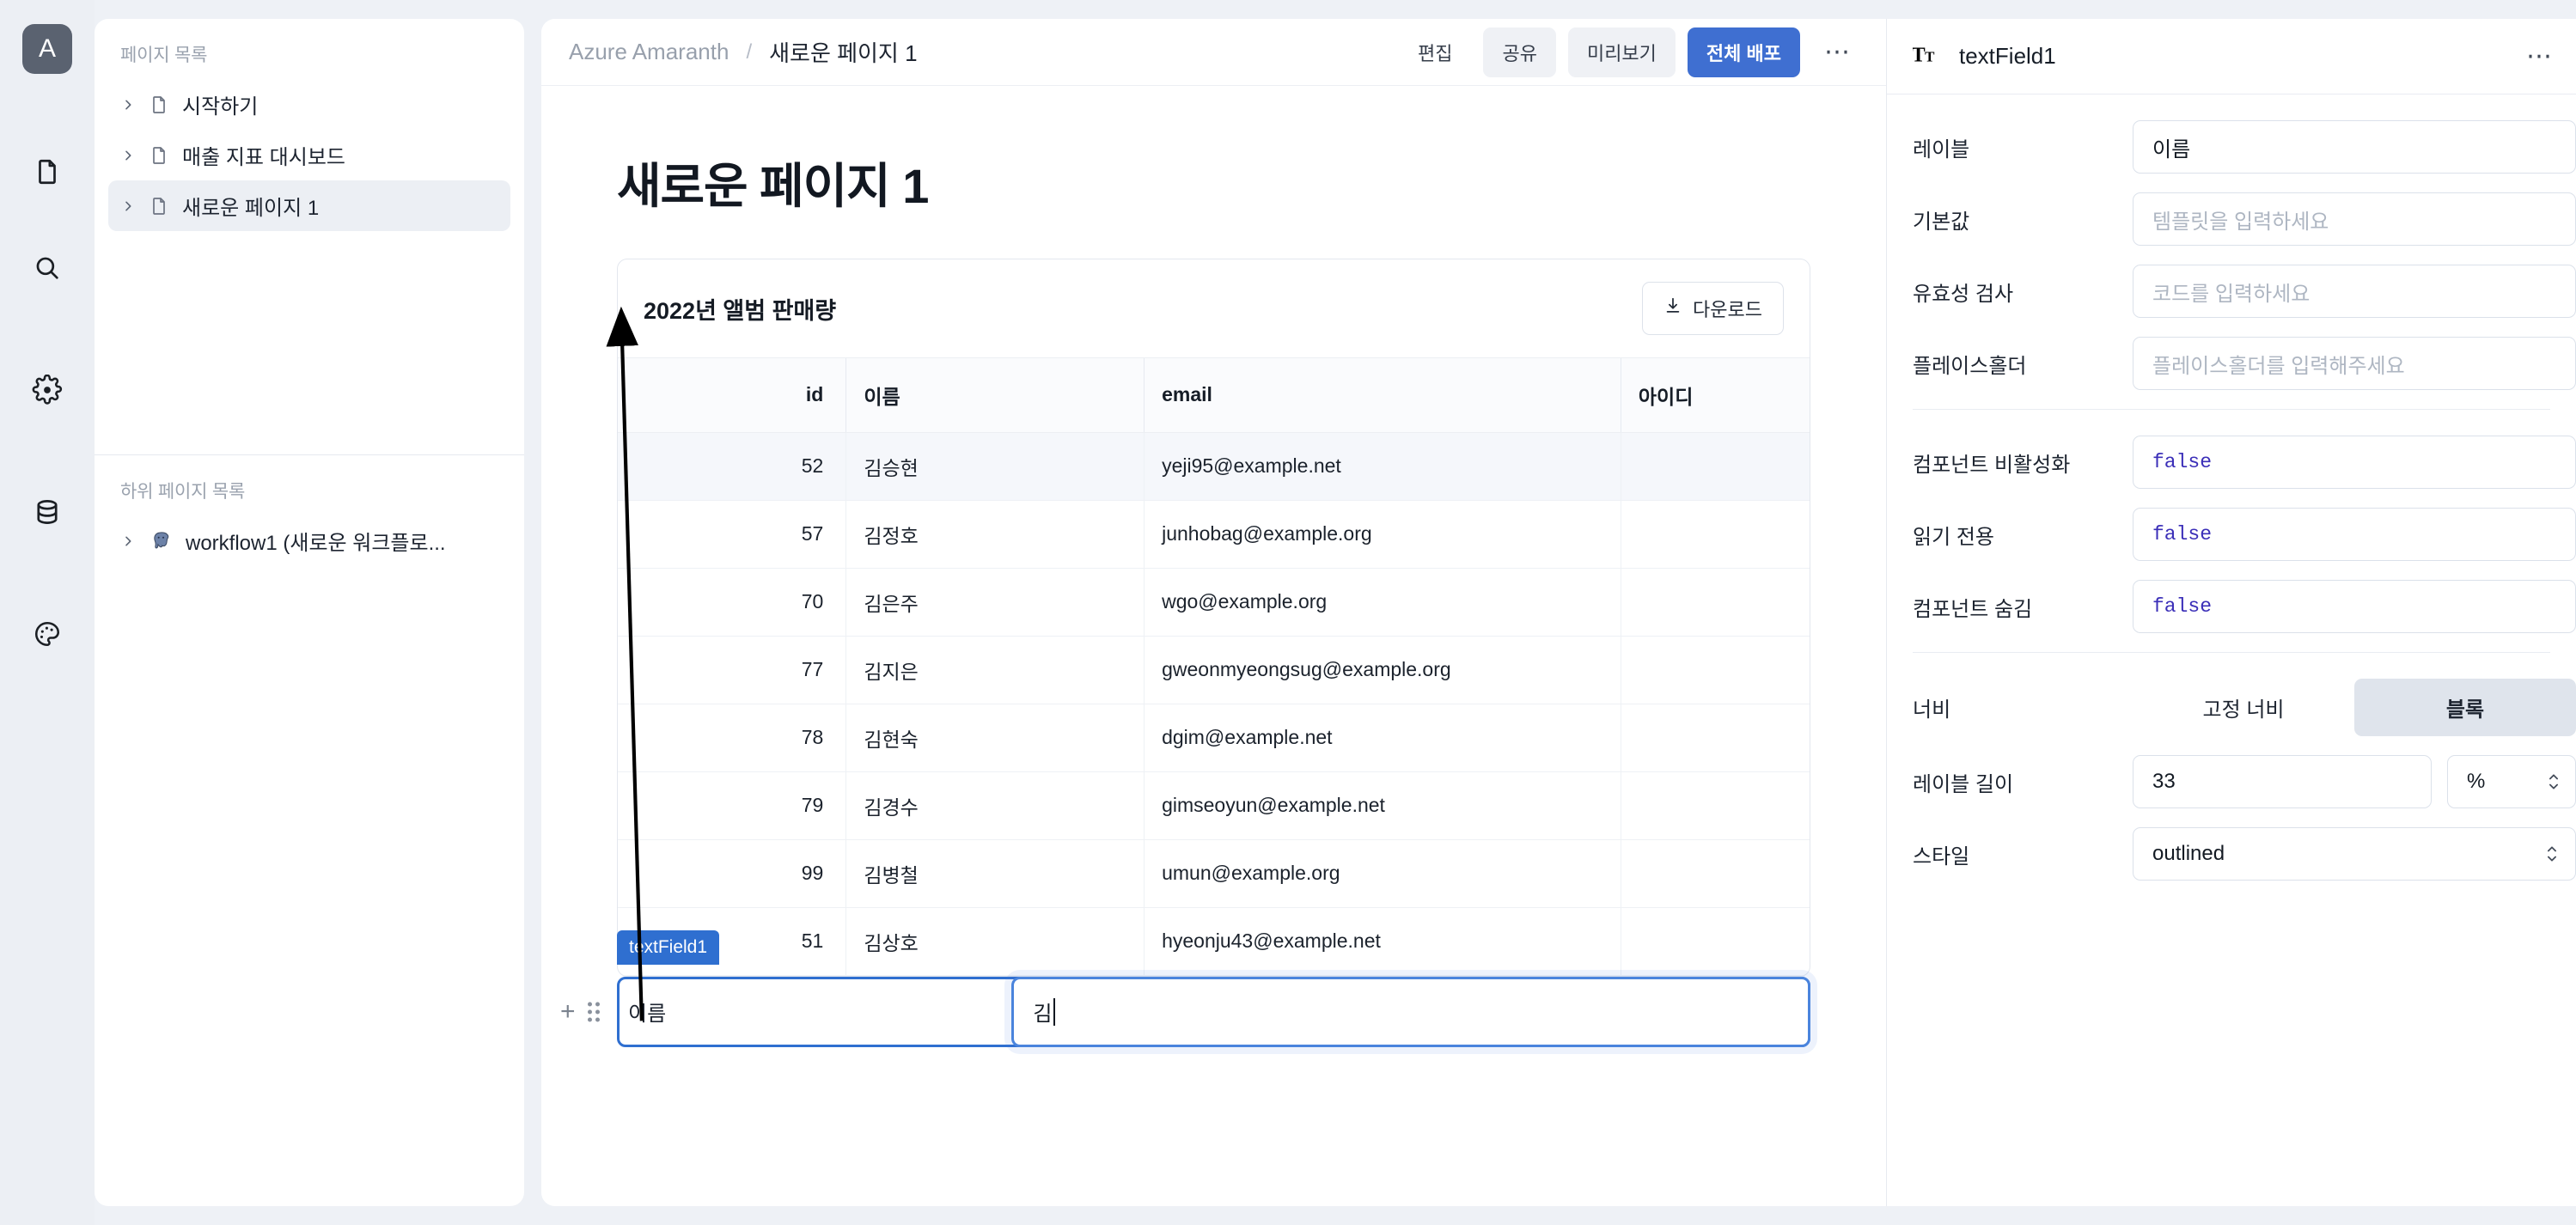 The image size is (2576, 1225). Describe the element at coordinates (1520, 52) in the screenshot. I see `share-button: 공유` at that location.